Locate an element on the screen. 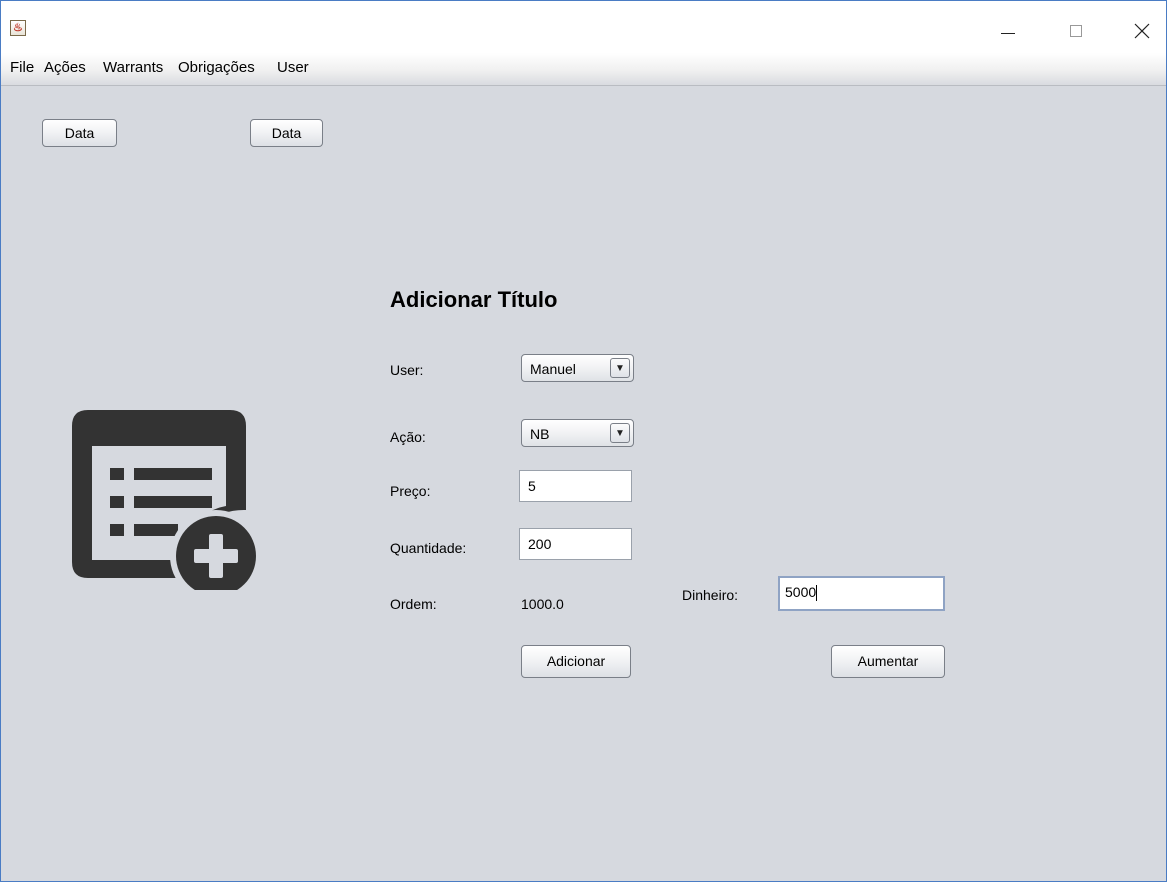 Image resolution: width=1167 pixels, height=882 pixels. menu-obrigacoes: Obrigações is located at coordinates (216, 68).